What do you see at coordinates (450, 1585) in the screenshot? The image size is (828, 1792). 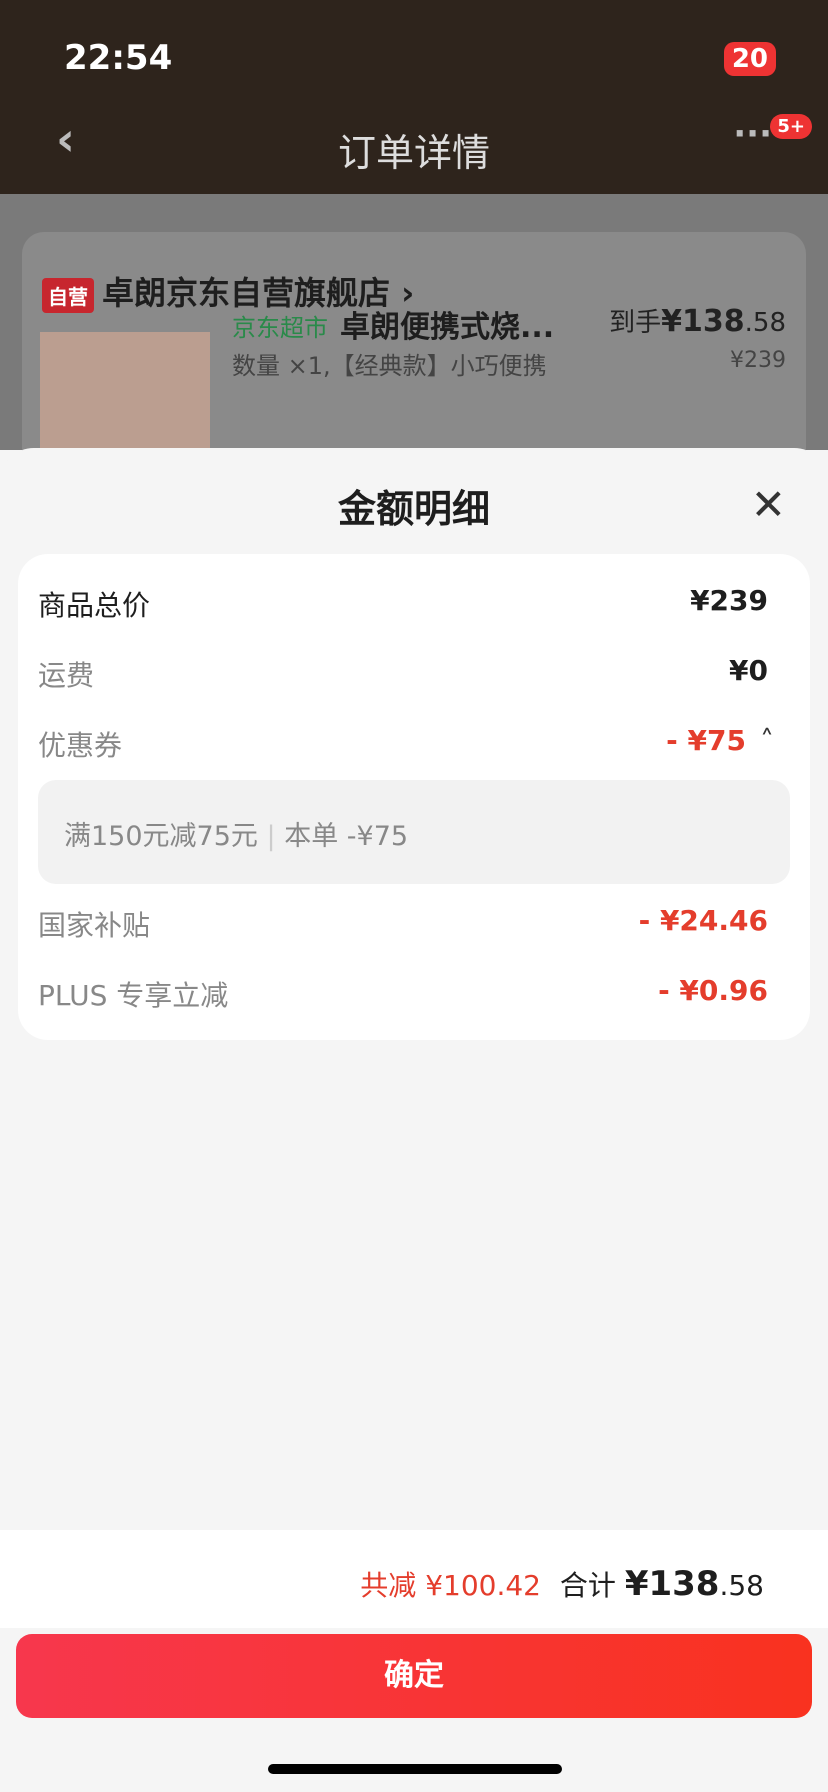 I see `saved-amount: 共减 ¥100.42` at bounding box center [450, 1585].